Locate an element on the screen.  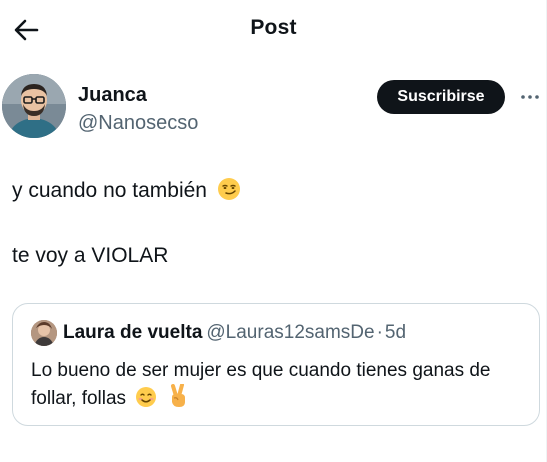
smirking-face-icon is located at coordinates (229, 192).